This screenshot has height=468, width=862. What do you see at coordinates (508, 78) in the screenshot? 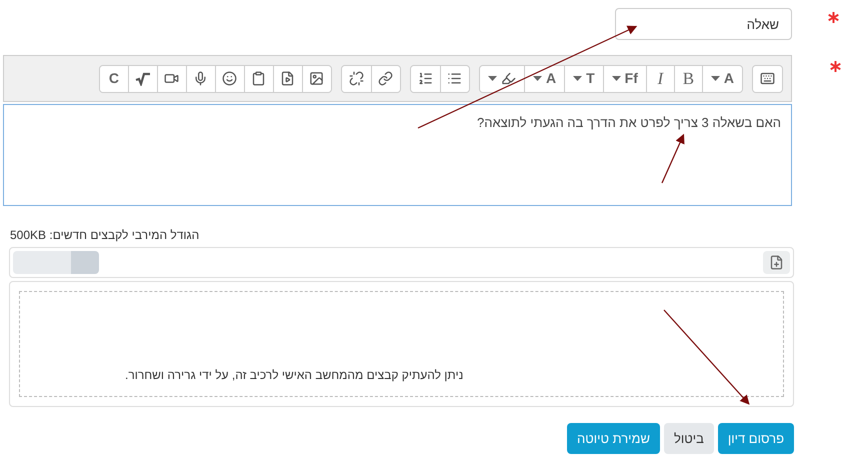
I see `highlighter-icon` at bounding box center [508, 78].